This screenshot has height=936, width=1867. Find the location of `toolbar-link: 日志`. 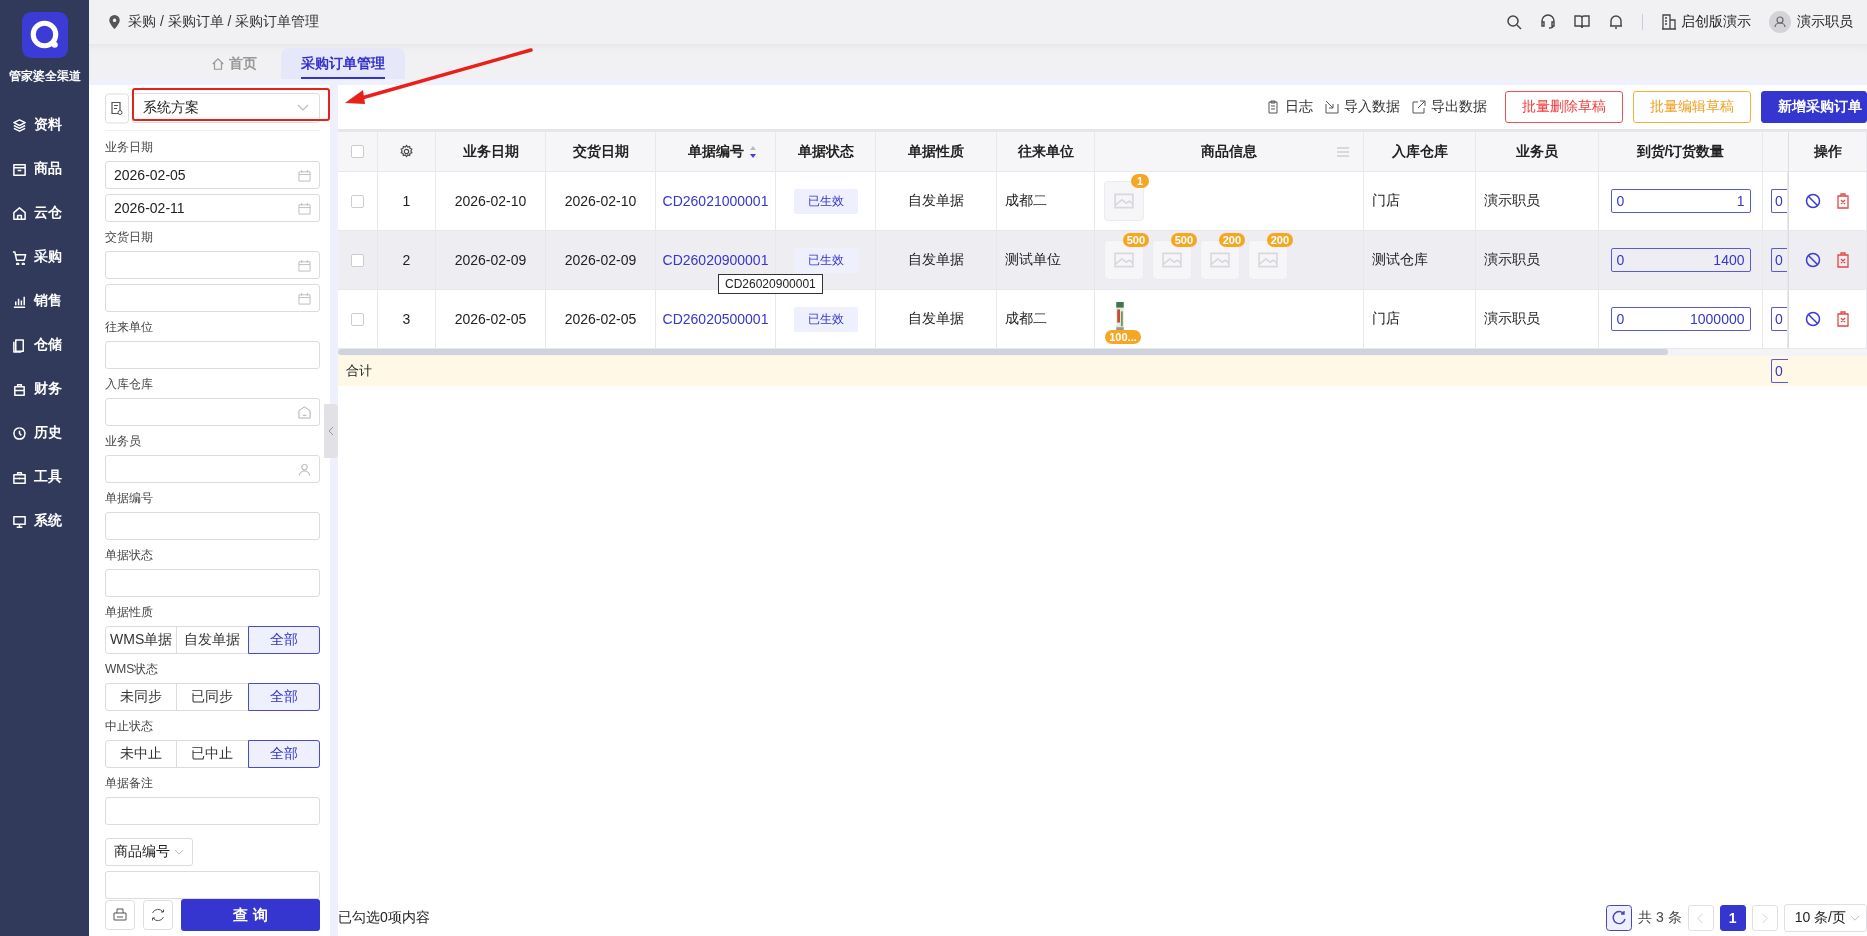

toolbar-link: 日志 is located at coordinates (1289, 107).